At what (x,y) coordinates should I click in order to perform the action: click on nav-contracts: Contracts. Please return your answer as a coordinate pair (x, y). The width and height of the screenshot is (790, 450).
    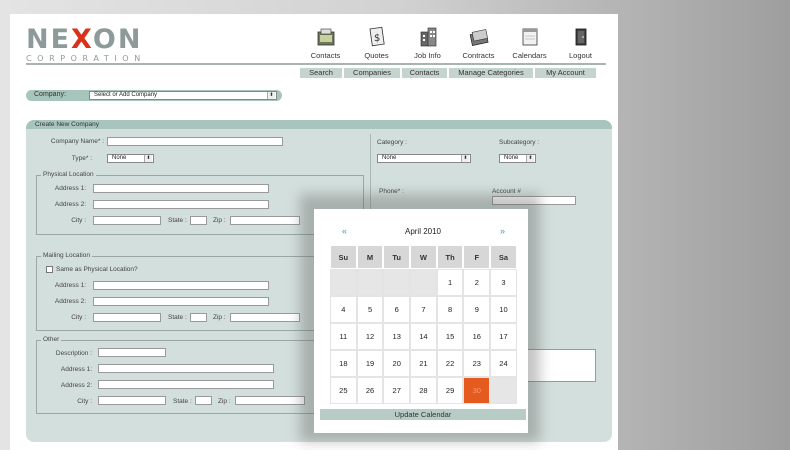
    Looking at the image, I should click on (478, 43).